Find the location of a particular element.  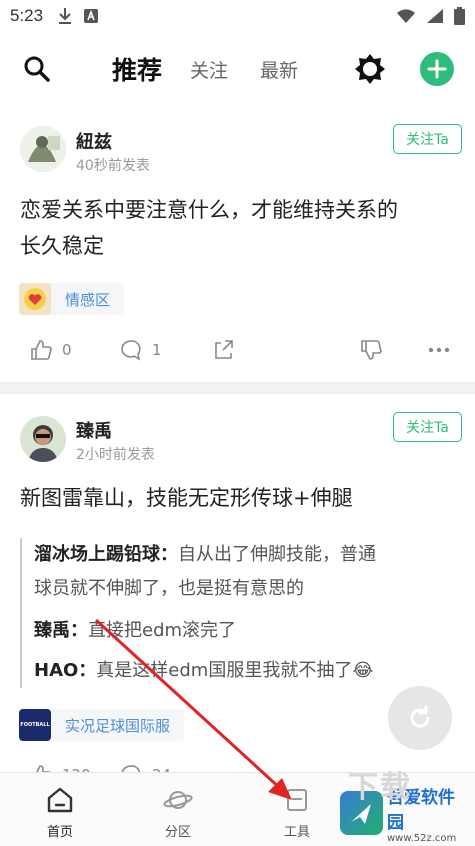

comment-button: 1 is located at coordinates (141, 350).